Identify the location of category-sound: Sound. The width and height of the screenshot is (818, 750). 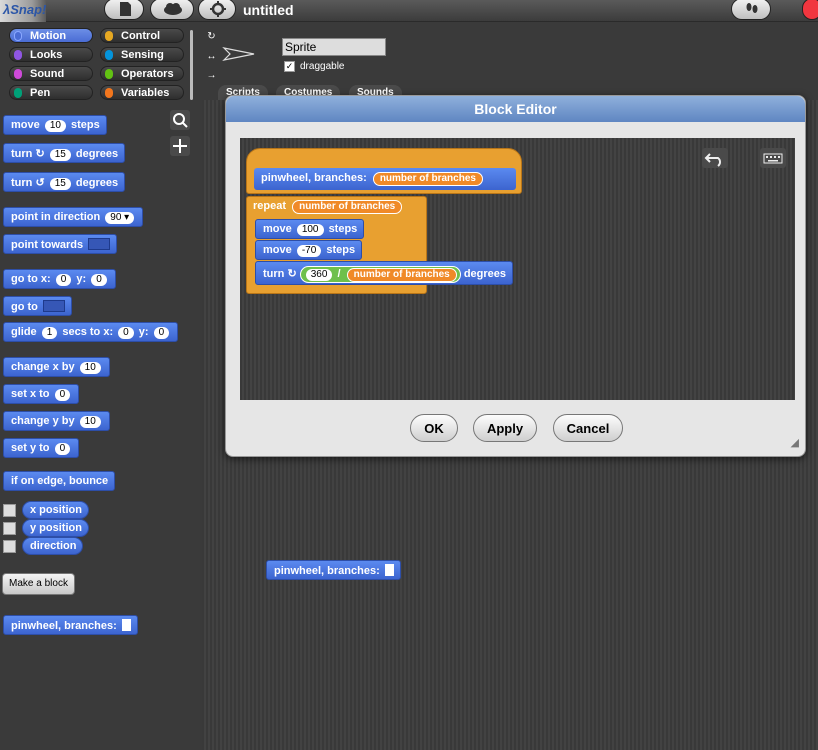
(51, 73).